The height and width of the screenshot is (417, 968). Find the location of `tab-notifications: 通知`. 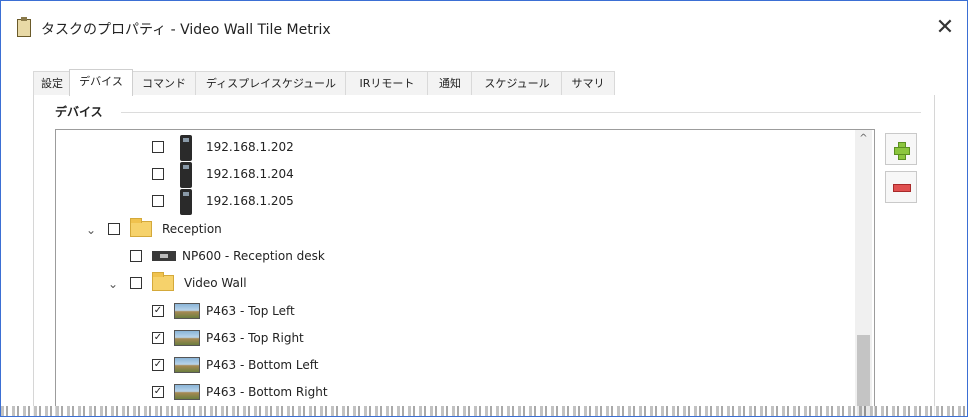

tab-notifications: 通知 is located at coordinates (450, 83).